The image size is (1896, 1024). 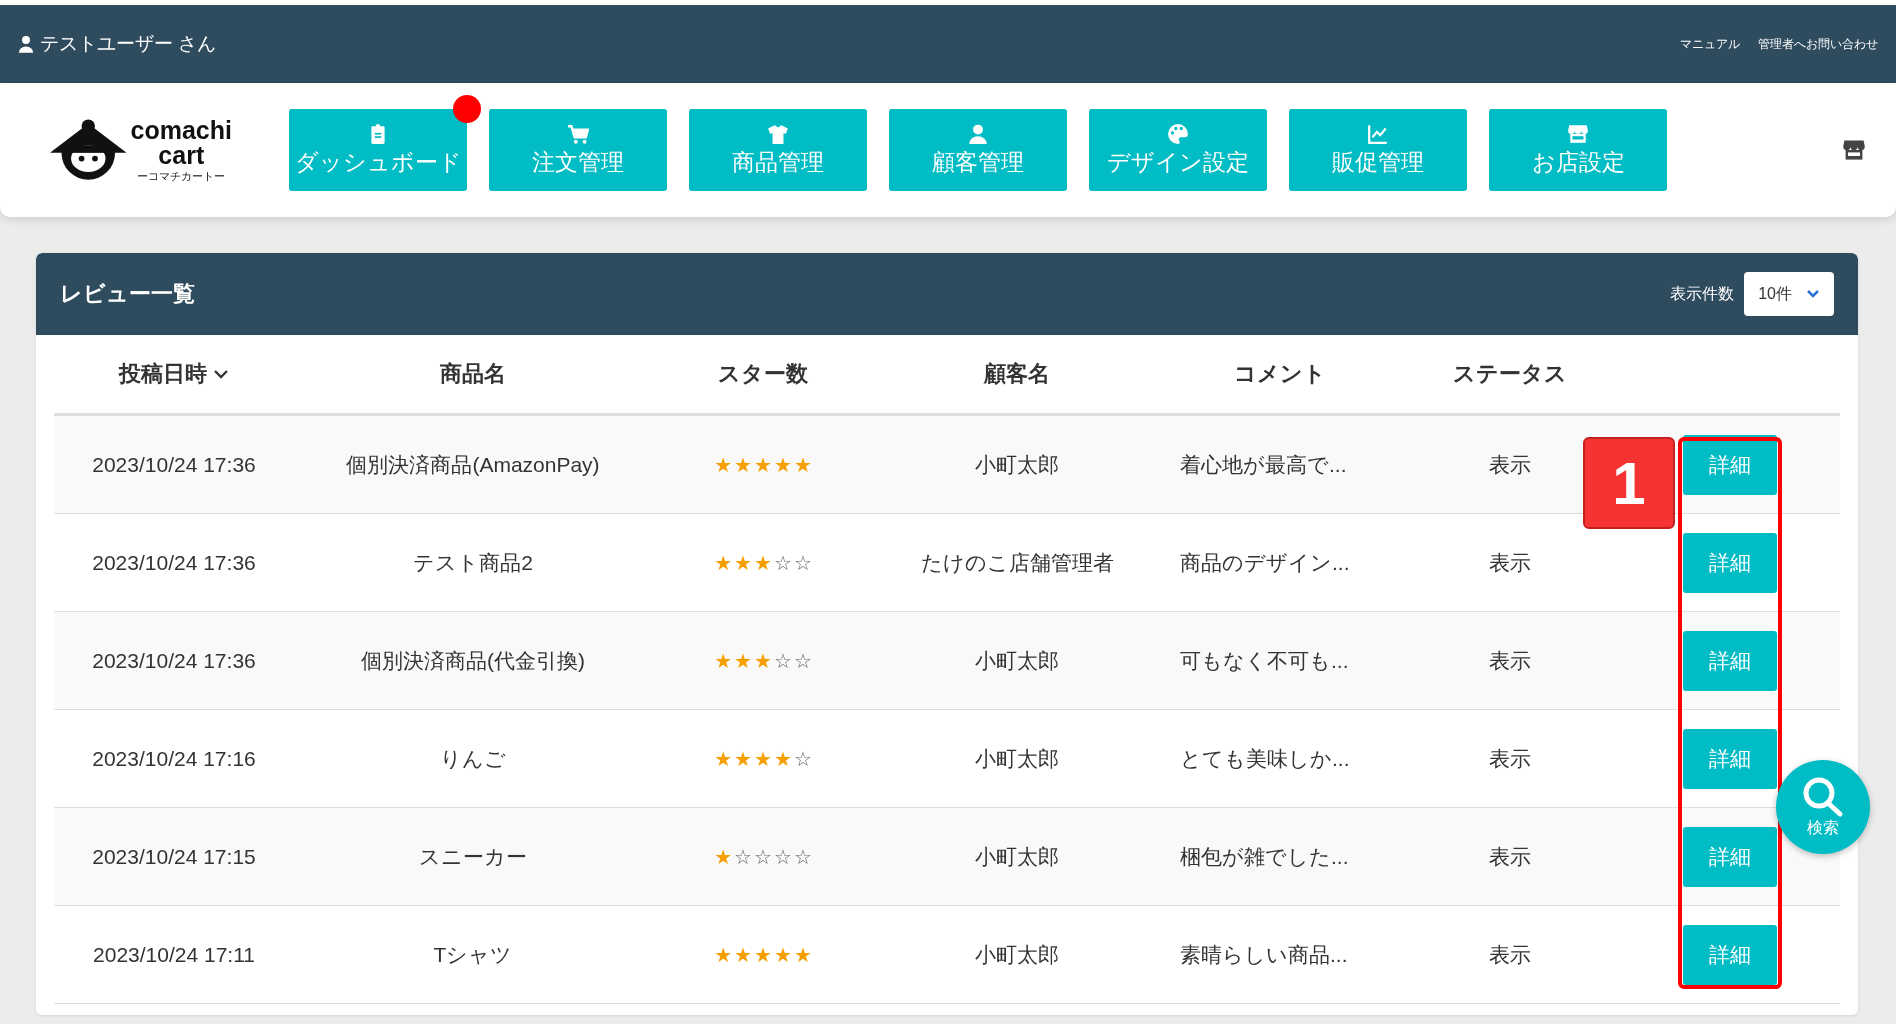 What do you see at coordinates (978, 150) in the screenshot?
I see `nav-button: 顧客管理` at bounding box center [978, 150].